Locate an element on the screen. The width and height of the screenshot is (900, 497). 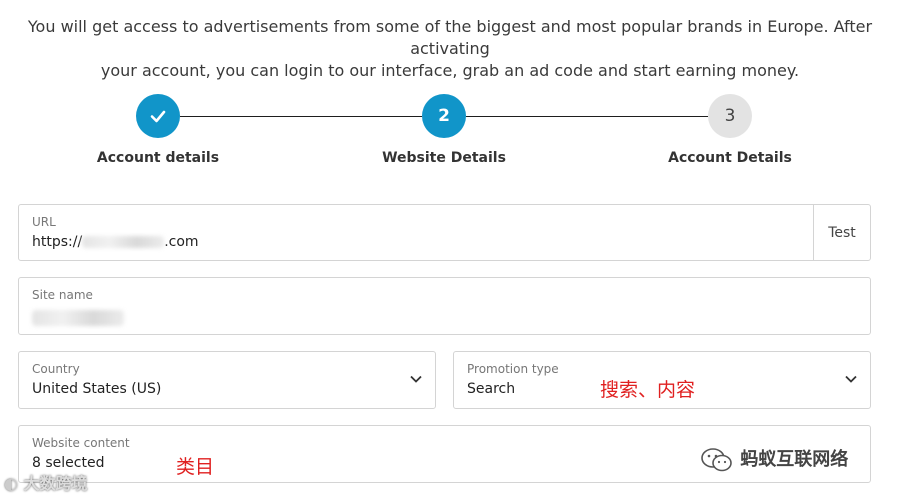
promotion-annotation: 搜索、内容 is located at coordinates (648, 390).